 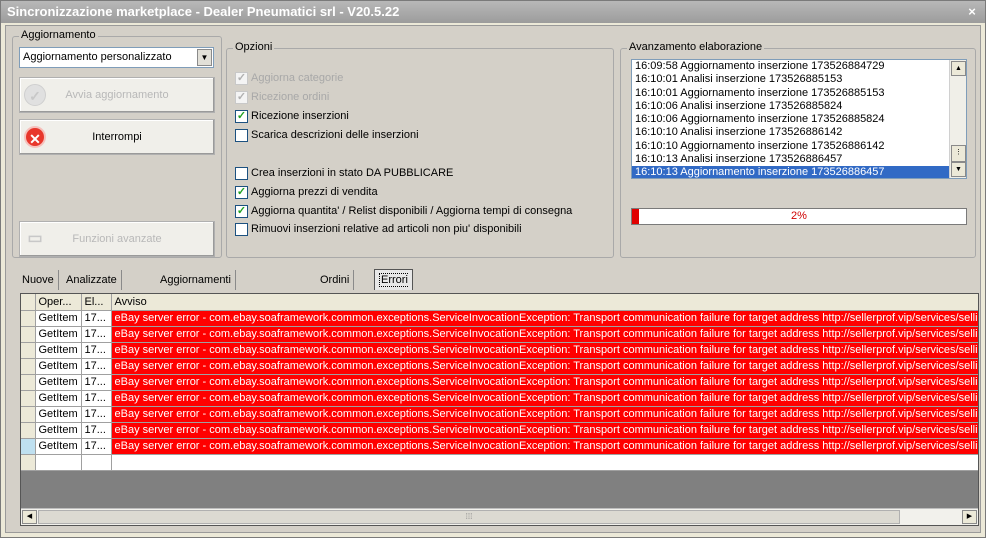 What do you see at coordinates (393, 288) in the screenshot?
I see `tab-4: Errori (9)` at bounding box center [393, 288].